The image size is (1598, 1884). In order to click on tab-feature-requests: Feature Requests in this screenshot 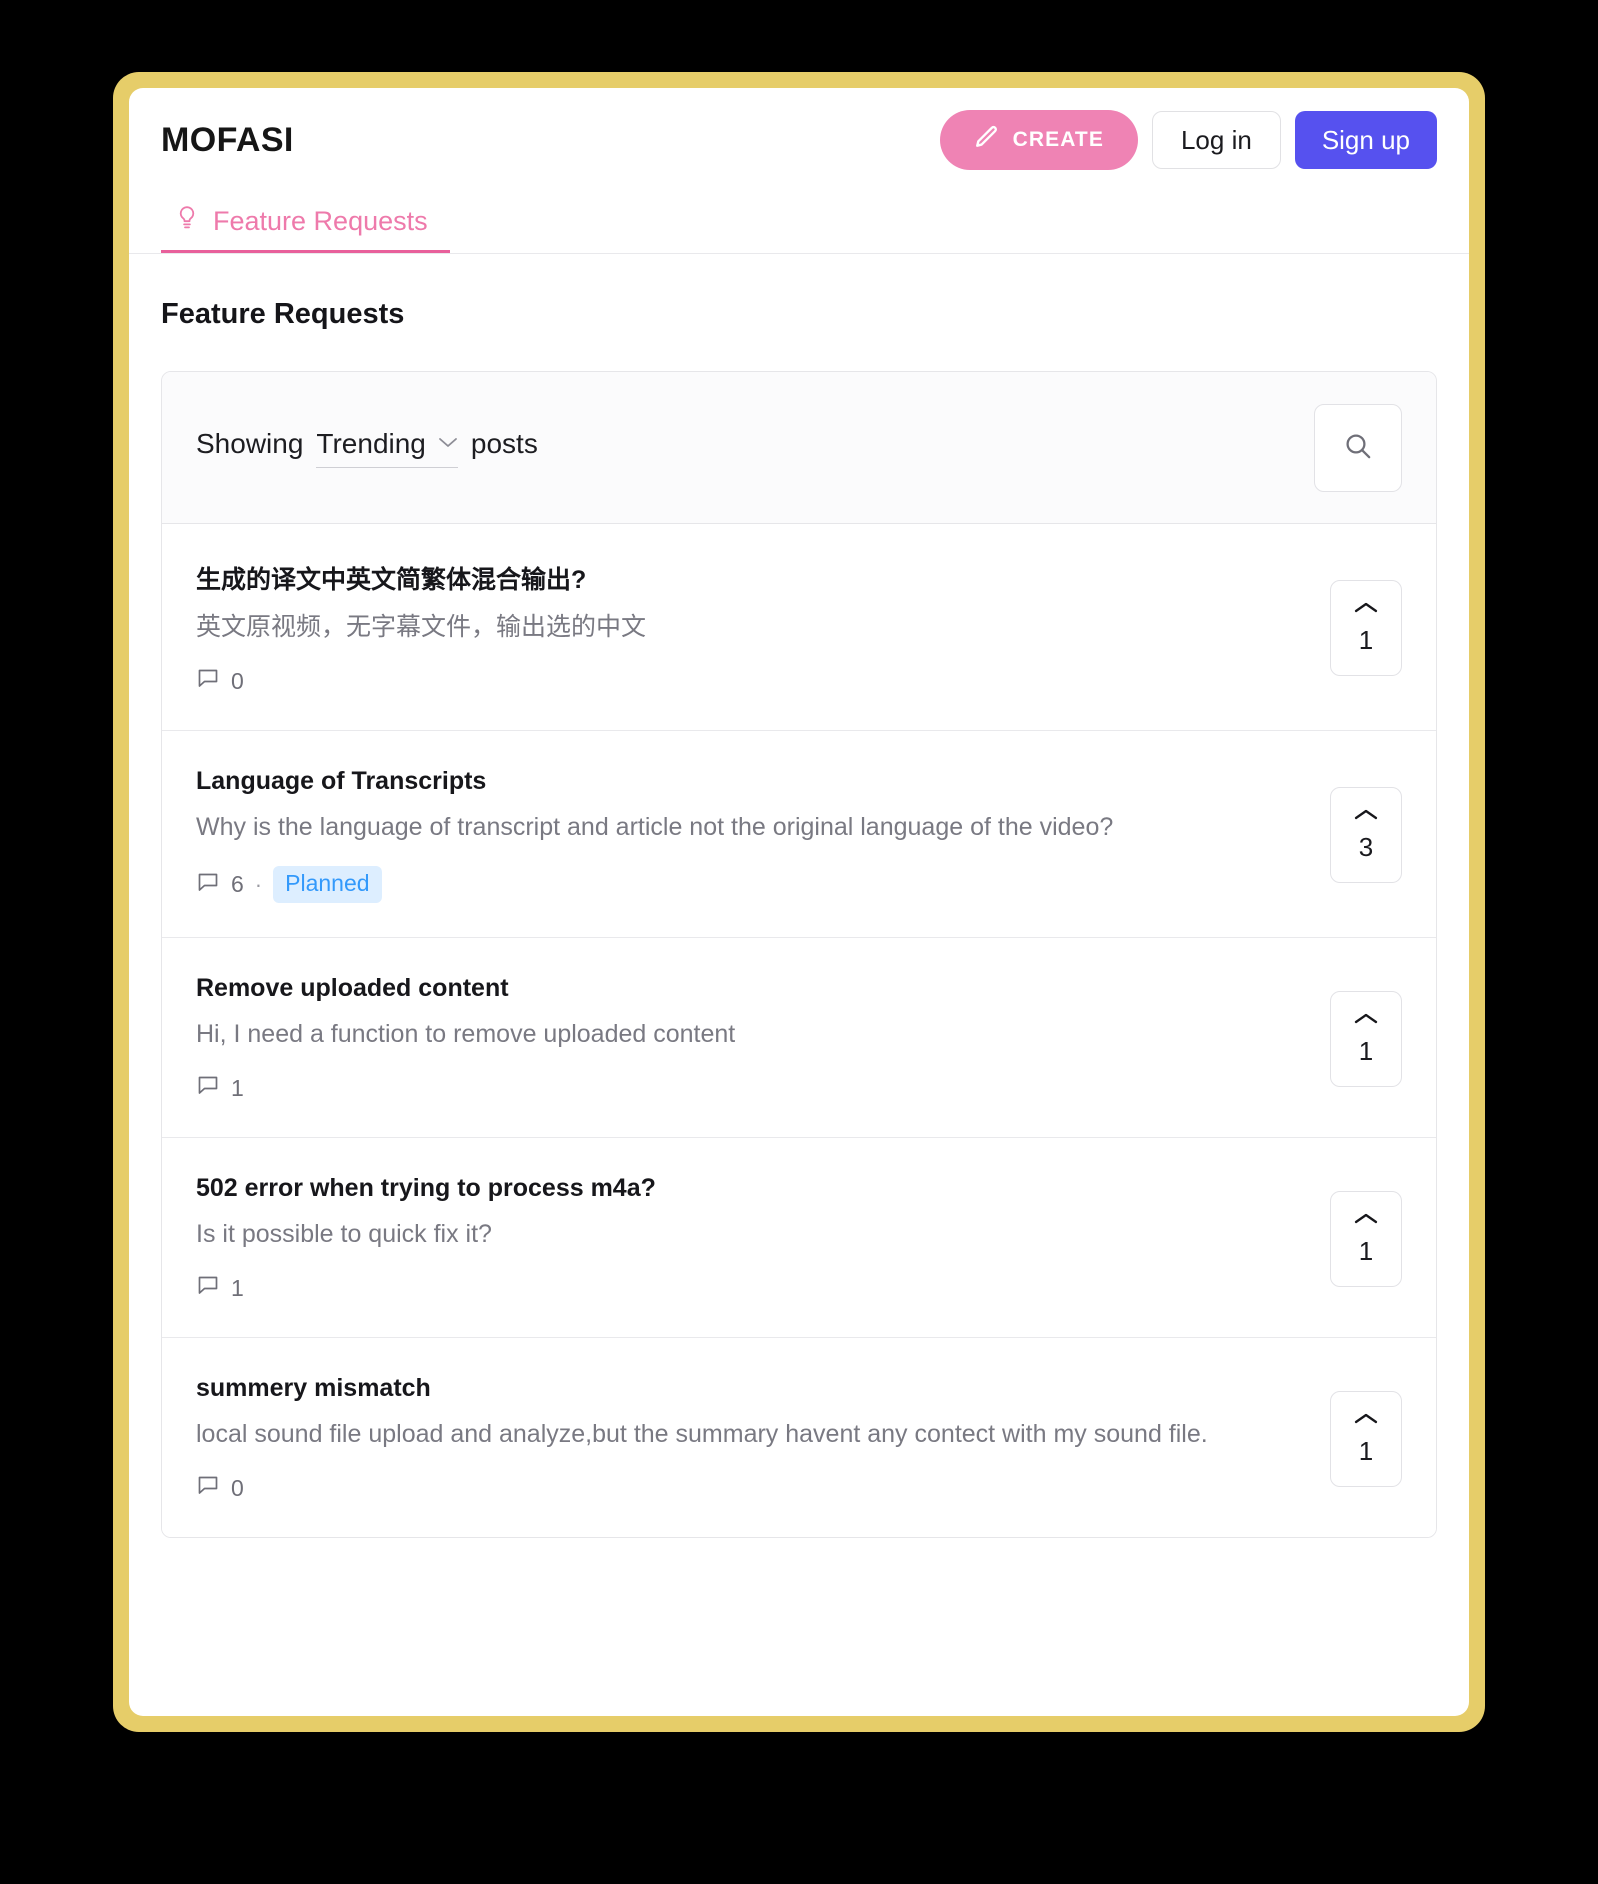, I will do `click(305, 229)`.